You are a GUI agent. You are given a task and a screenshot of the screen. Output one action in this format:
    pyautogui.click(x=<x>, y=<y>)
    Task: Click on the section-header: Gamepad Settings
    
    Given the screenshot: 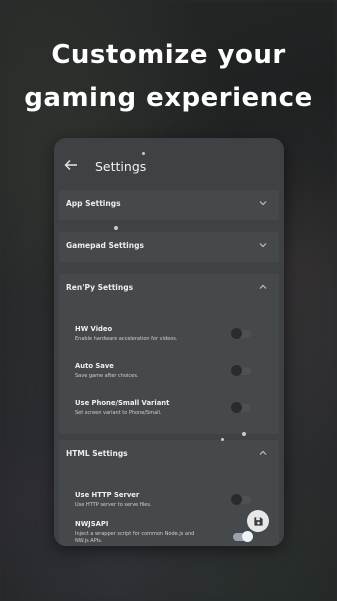 What is the action you would take?
    pyautogui.click(x=169, y=247)
    